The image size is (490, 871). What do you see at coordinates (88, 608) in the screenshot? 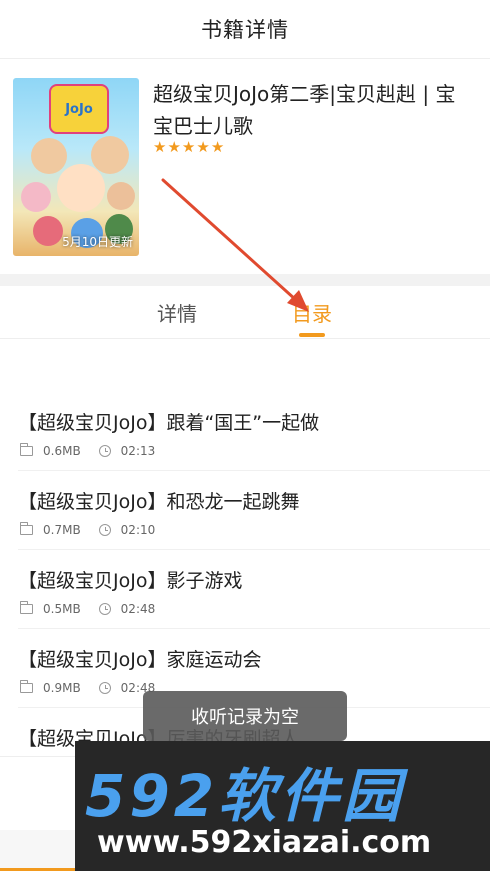
I see `episode-meta: 0.5MB 02:48` at bounding box center [88, 608].